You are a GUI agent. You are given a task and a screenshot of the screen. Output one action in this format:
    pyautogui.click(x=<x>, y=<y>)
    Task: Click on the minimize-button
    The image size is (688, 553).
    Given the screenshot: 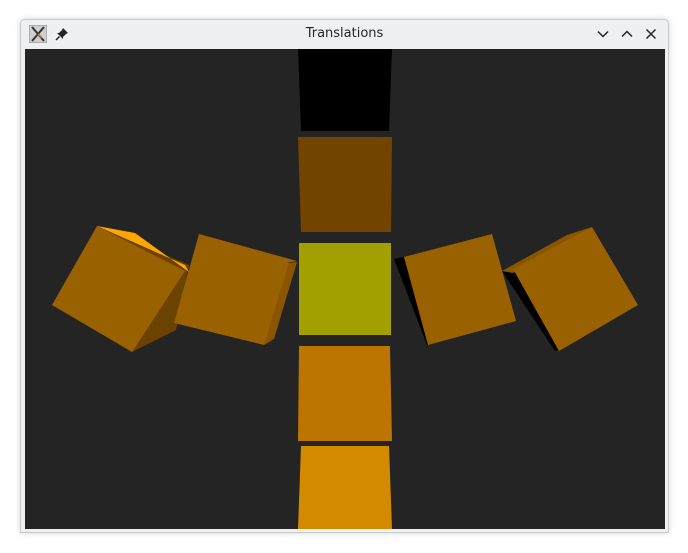 What is the action you would take?
    pyautogui.click(x=603, y=34)
    